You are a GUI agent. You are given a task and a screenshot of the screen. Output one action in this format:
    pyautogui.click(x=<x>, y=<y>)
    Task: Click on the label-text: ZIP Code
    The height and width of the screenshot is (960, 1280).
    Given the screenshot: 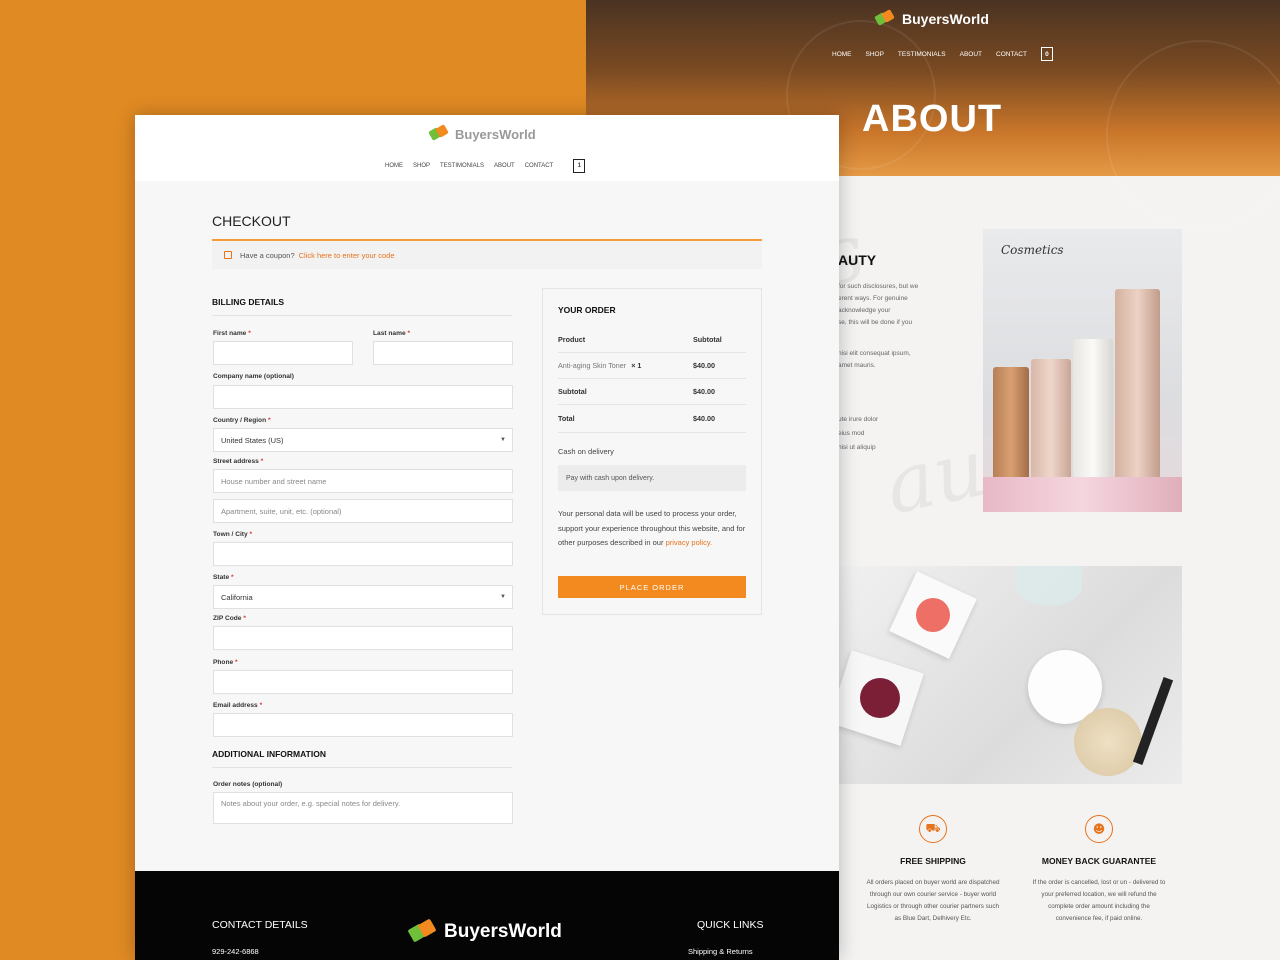 What is the action you would take?
    pyautogui.click(x=227, y=618)
    